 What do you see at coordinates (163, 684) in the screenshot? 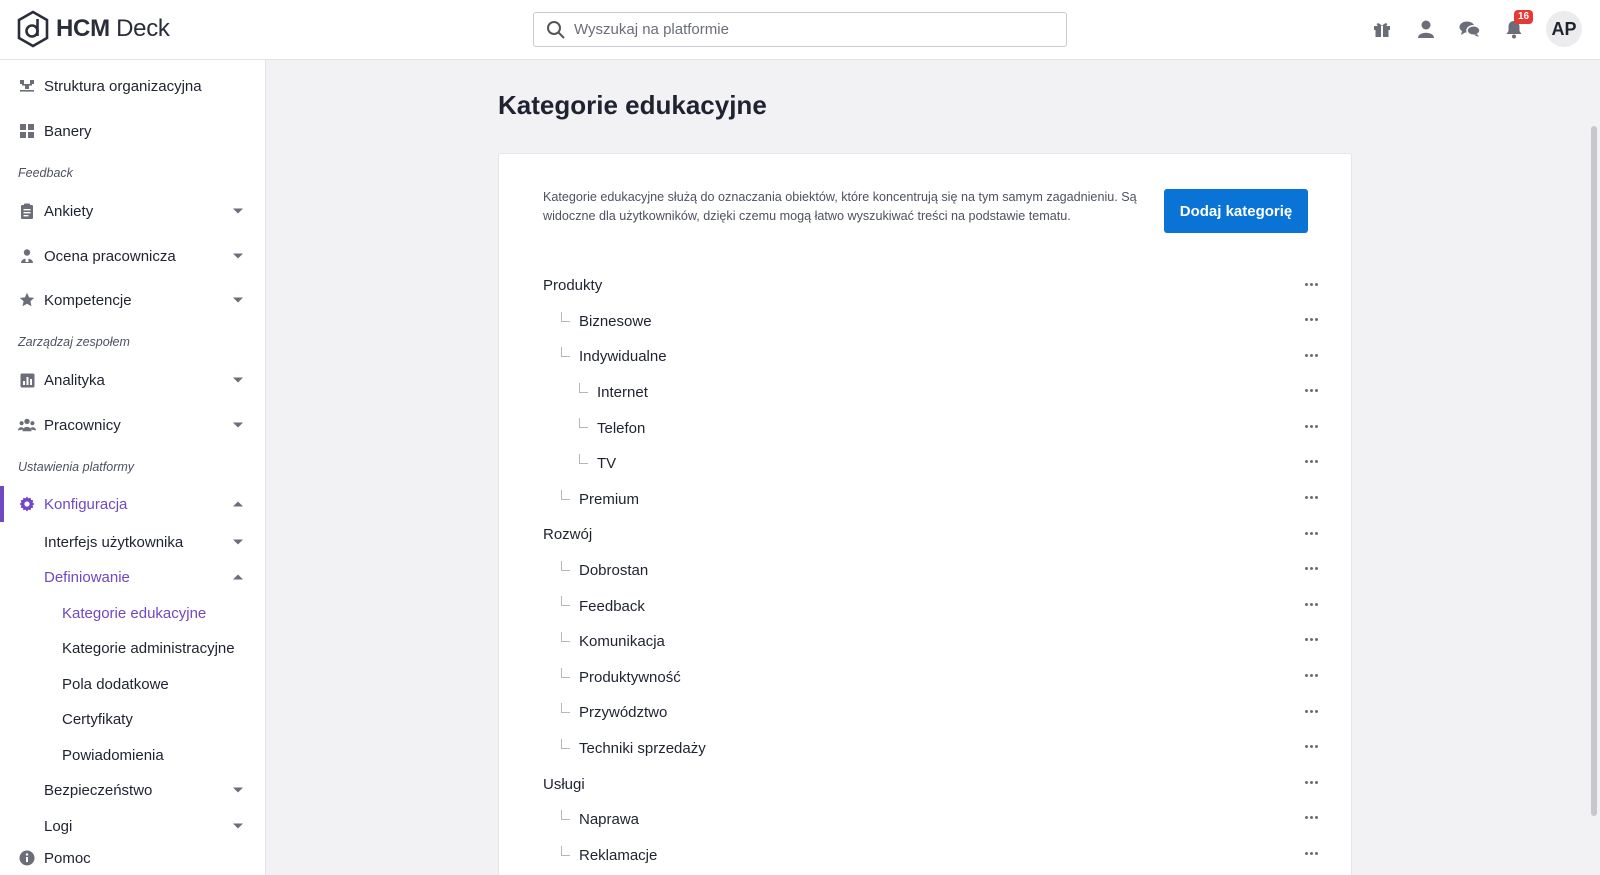
I see `sidebar-sub-pola: Pola dodatkowe` at bounding box center [163, 684].